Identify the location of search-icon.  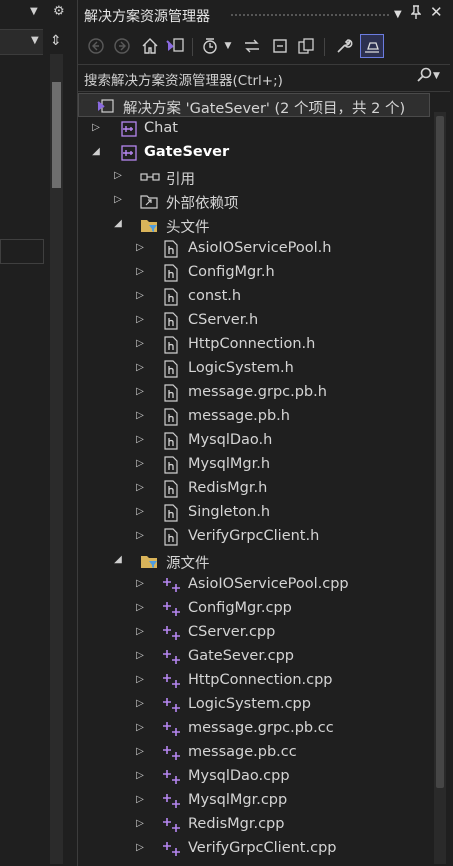
(424, 77).